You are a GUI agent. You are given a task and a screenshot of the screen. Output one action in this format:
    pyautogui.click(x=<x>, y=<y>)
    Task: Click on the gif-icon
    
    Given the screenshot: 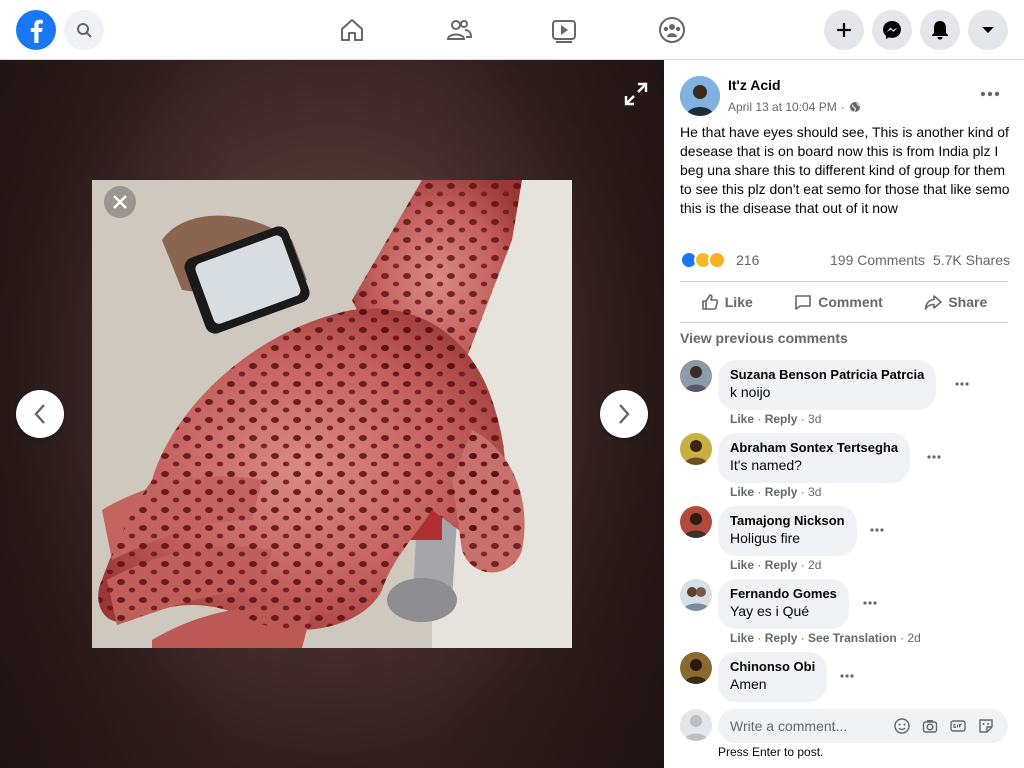 What is the action you would take?
    pyautogui.click(x=958, y=726)
    